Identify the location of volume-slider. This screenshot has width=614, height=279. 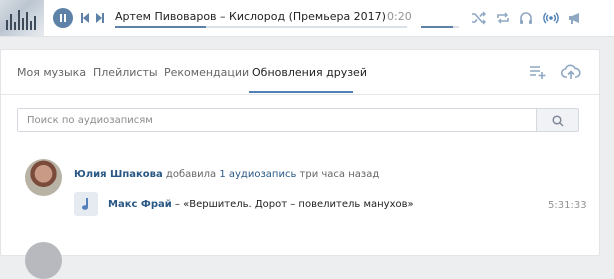
(440, 27).